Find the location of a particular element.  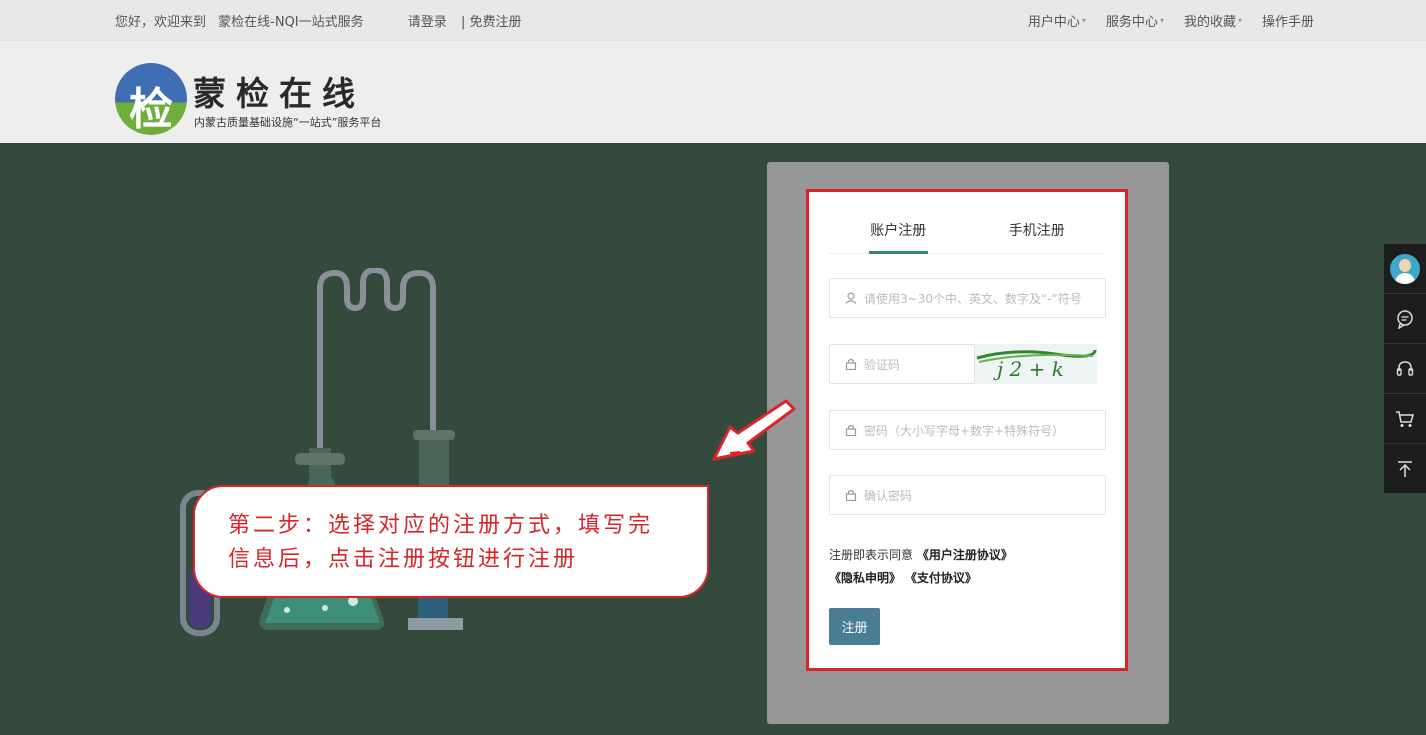

topbar-left: 您好，欢迎来到 蒙检在线-NQI一站式服务 请登录 | 免费注册 is located at coordinates (318, 20).